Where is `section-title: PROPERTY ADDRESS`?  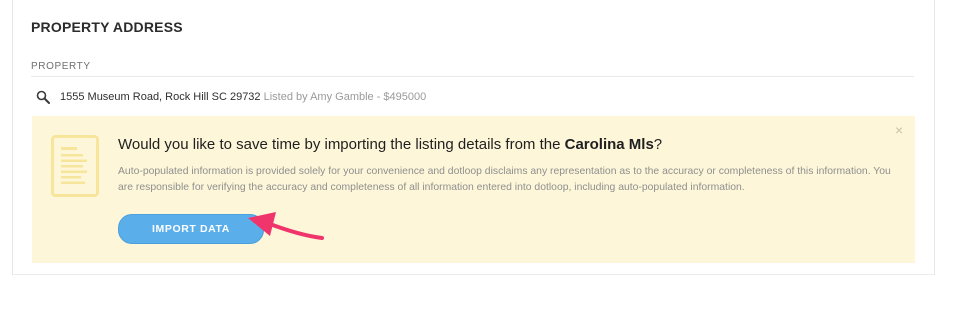 section-title: PROPERTY ADDRESS is located at coordinates (107, 27).